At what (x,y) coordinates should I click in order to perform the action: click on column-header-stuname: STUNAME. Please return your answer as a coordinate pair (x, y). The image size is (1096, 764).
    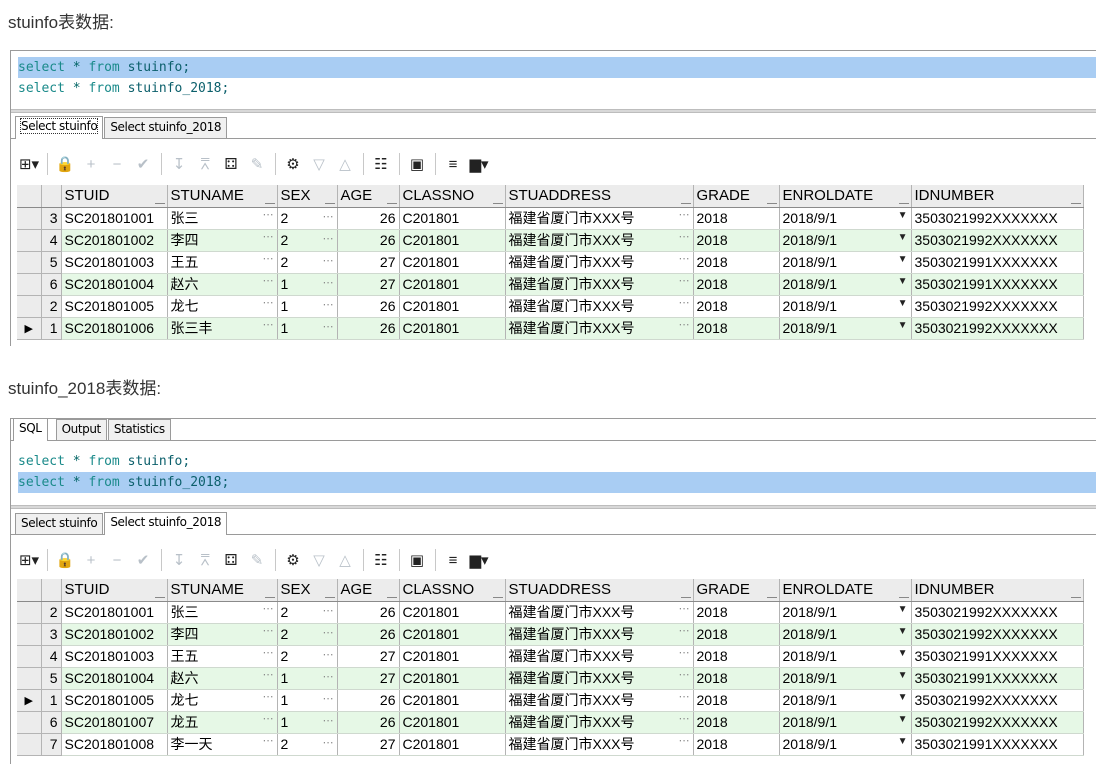
    Looking at the image, I should click on (222, 196).